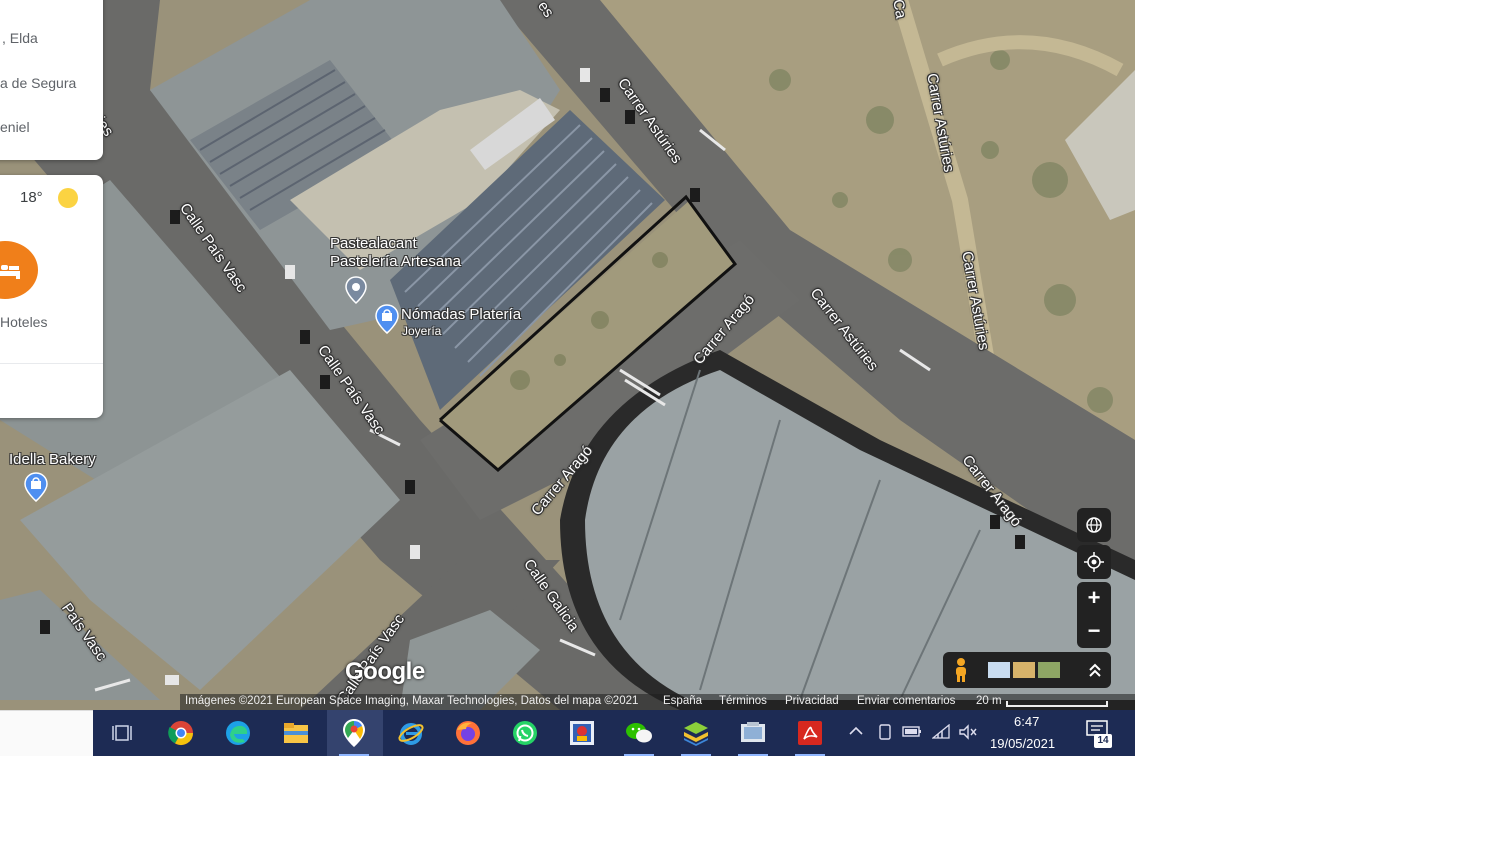  Describe the element at coordinates (46, 733) in the screenshot. I see `taskbar-search-area` at that location.